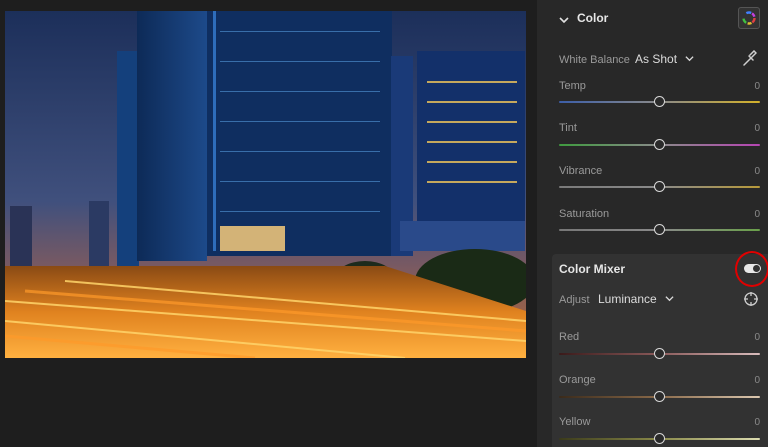 This screenshot has width=768, height=447. What do you see at coordinates (757, 171) in the screenshot?
I see `vibrance-value: 0` at bounding box center [757, 171].